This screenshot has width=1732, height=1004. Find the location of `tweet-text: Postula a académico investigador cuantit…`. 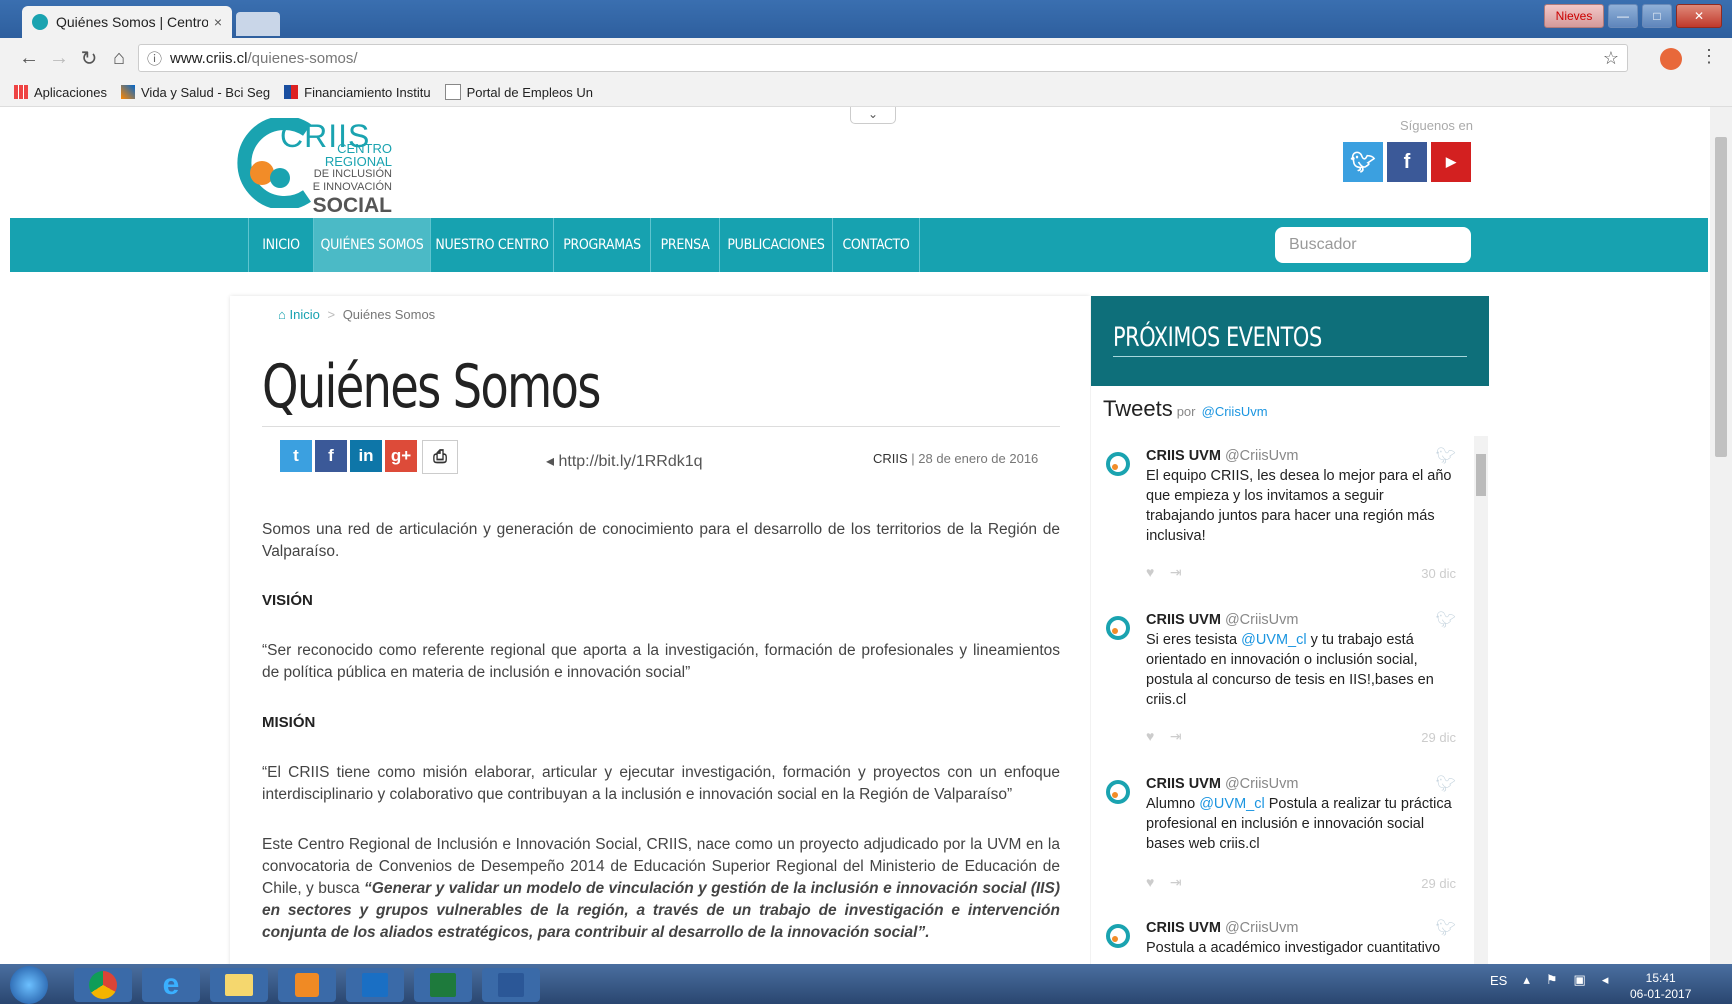

tweet-text: Postula a académico investigador cuantit… is located at coordinates (1293, 948).